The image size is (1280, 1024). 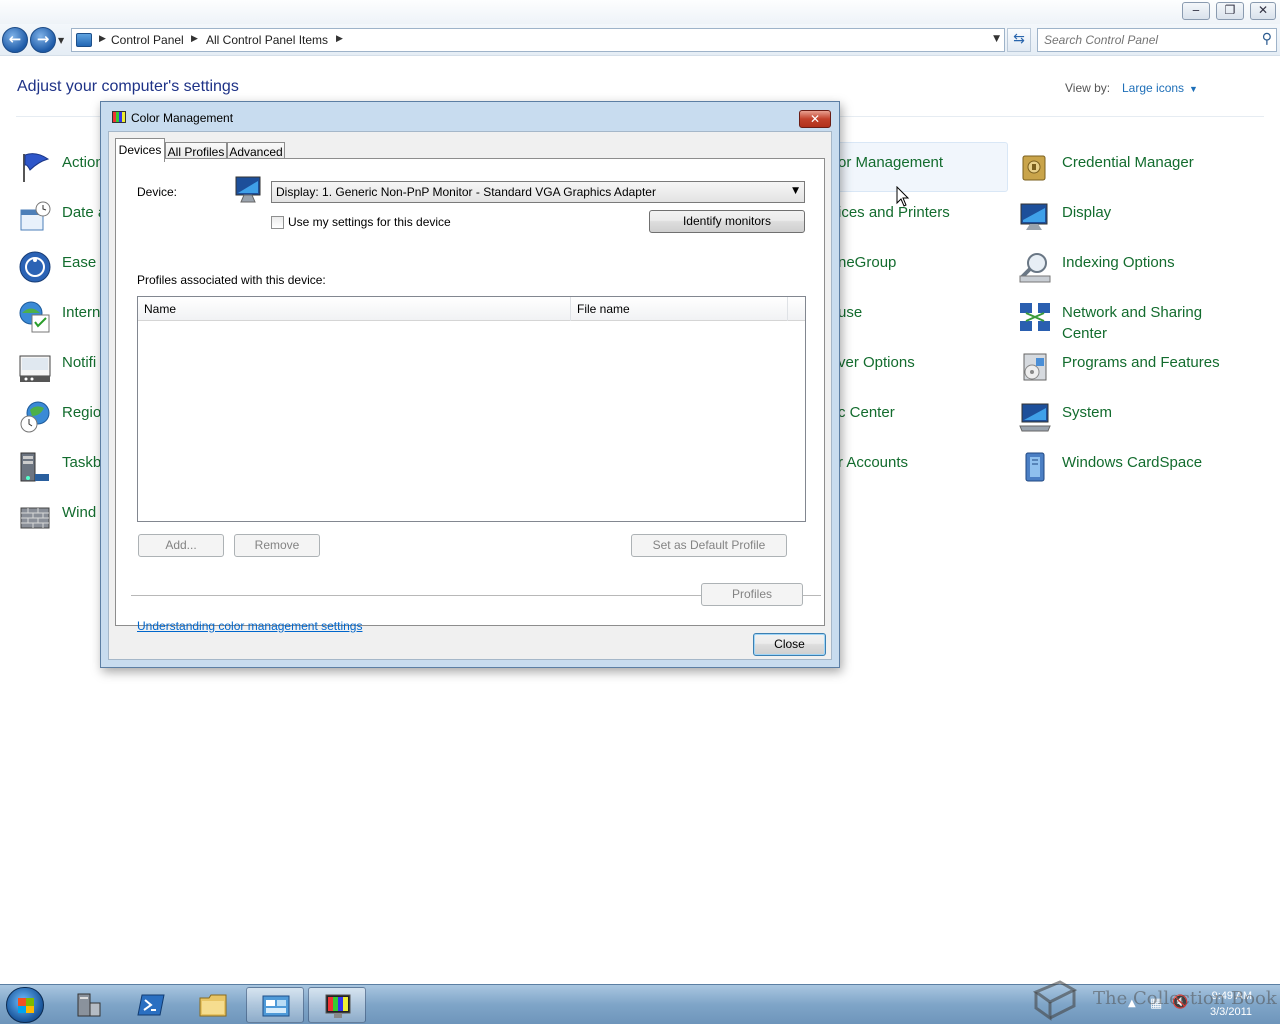 I want to click on powershell-icon, so click(x=151, y=1005).